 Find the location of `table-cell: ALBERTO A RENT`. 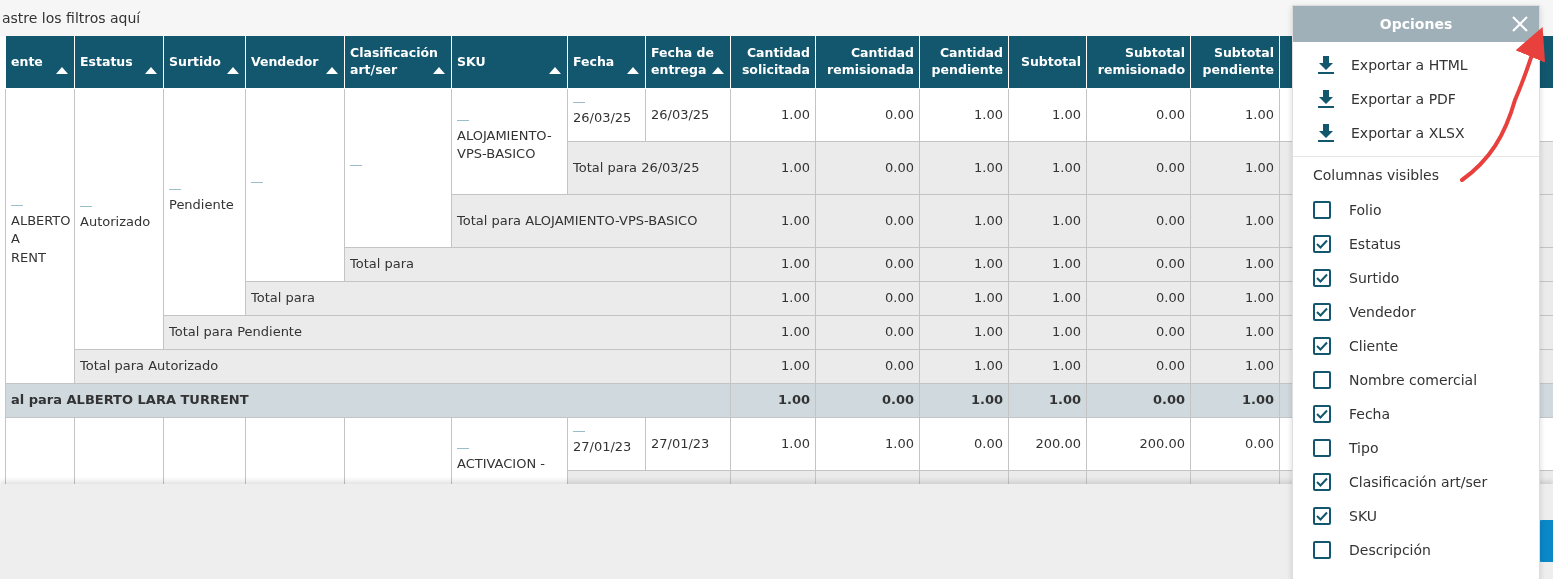

table-cell: ALBERTO A RENT is located at coordinates (40, 236).